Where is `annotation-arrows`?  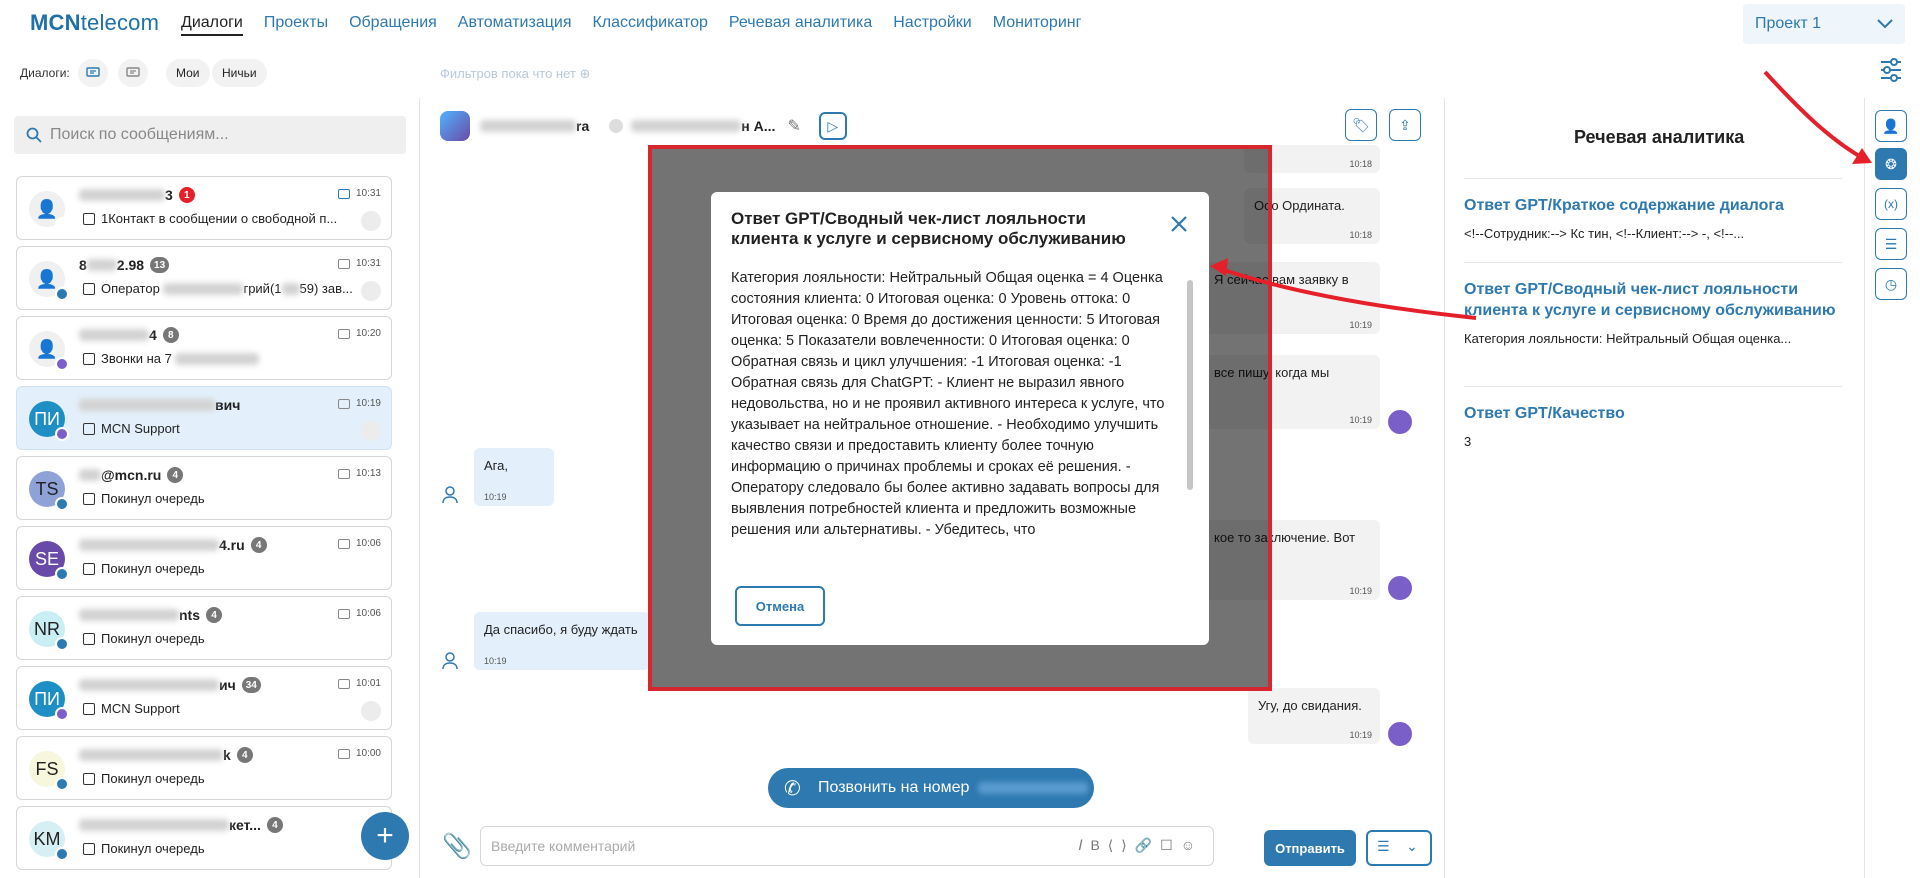 annotation-arrows is located at coordinates (1541, 195).